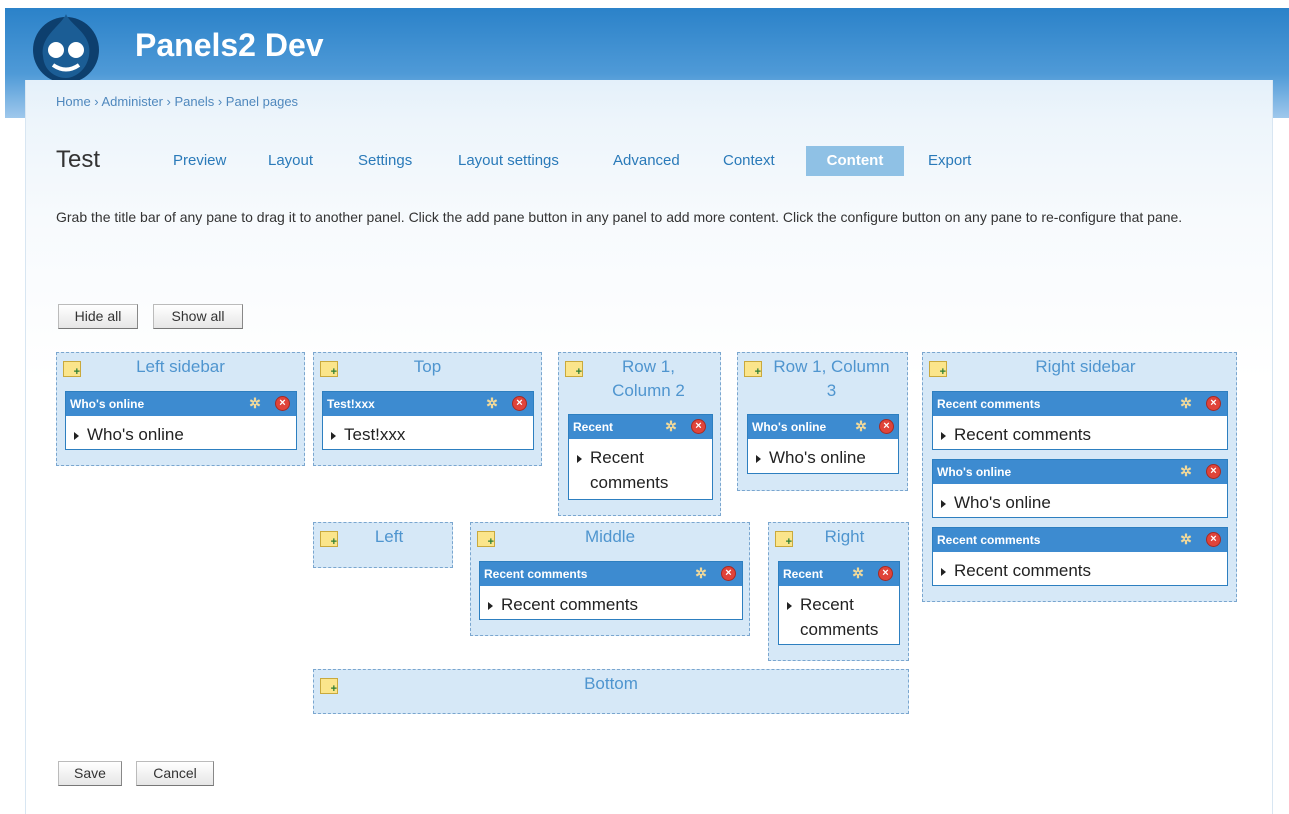 The image size is (1289, 814). What do you see at coordinates (611, 683) in the screenshot?
I see `panel-title: Bottom` at bounding box center [611, 683].